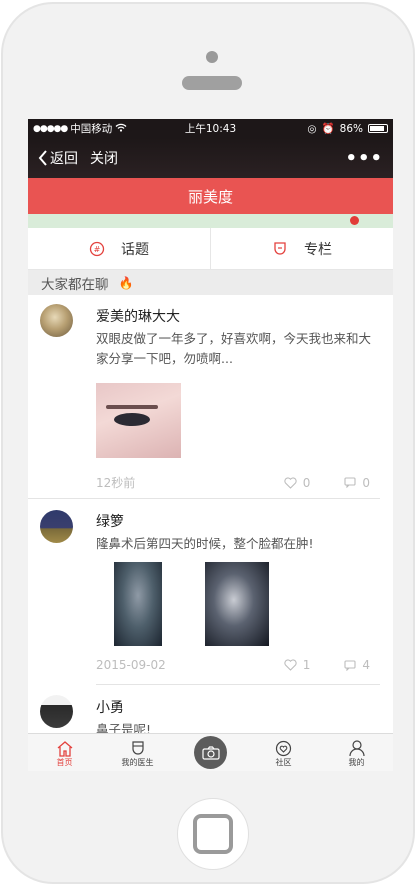  I want to click on tab-me: 我的, so click(356, 752).